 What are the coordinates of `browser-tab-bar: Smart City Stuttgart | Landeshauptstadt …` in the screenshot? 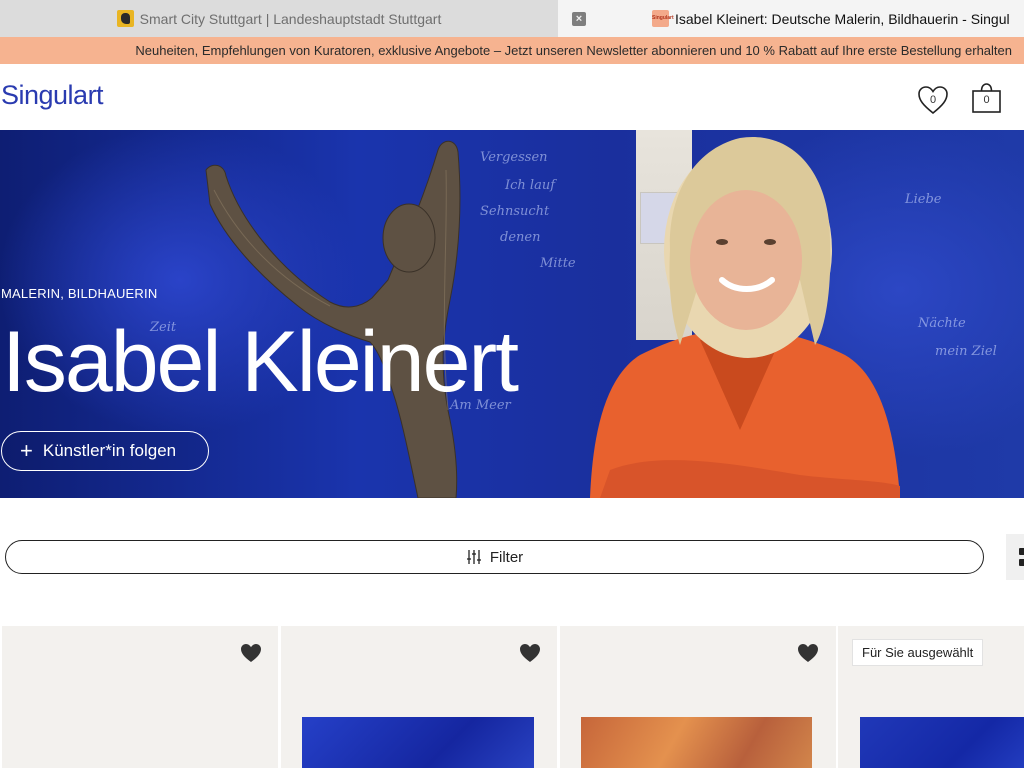 It's located at (512, 18).